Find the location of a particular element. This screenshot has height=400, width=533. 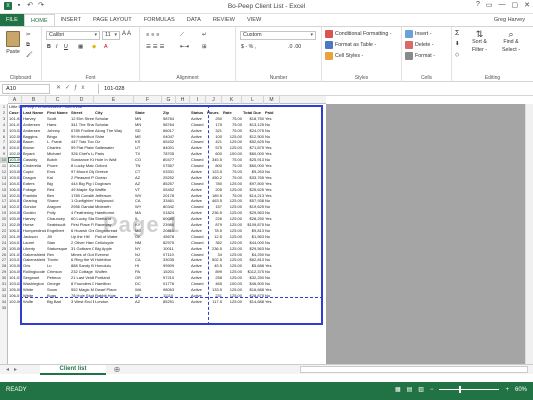

borders-icon: ▦ is located at coordinates (80, 47).